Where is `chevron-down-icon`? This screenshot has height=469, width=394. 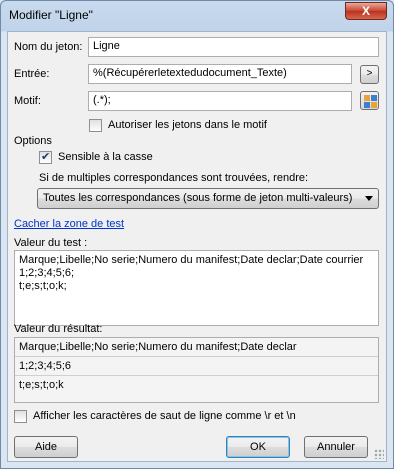
chevron-down-icon is located at coordinates (369, 198).